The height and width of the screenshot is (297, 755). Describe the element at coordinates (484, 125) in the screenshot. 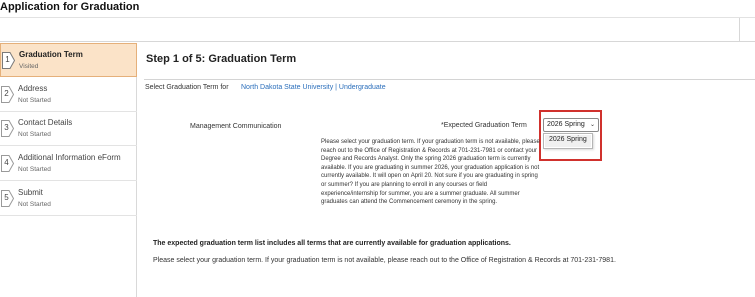

I see `expected-term-label: *Expected Graduation Term` at that location.